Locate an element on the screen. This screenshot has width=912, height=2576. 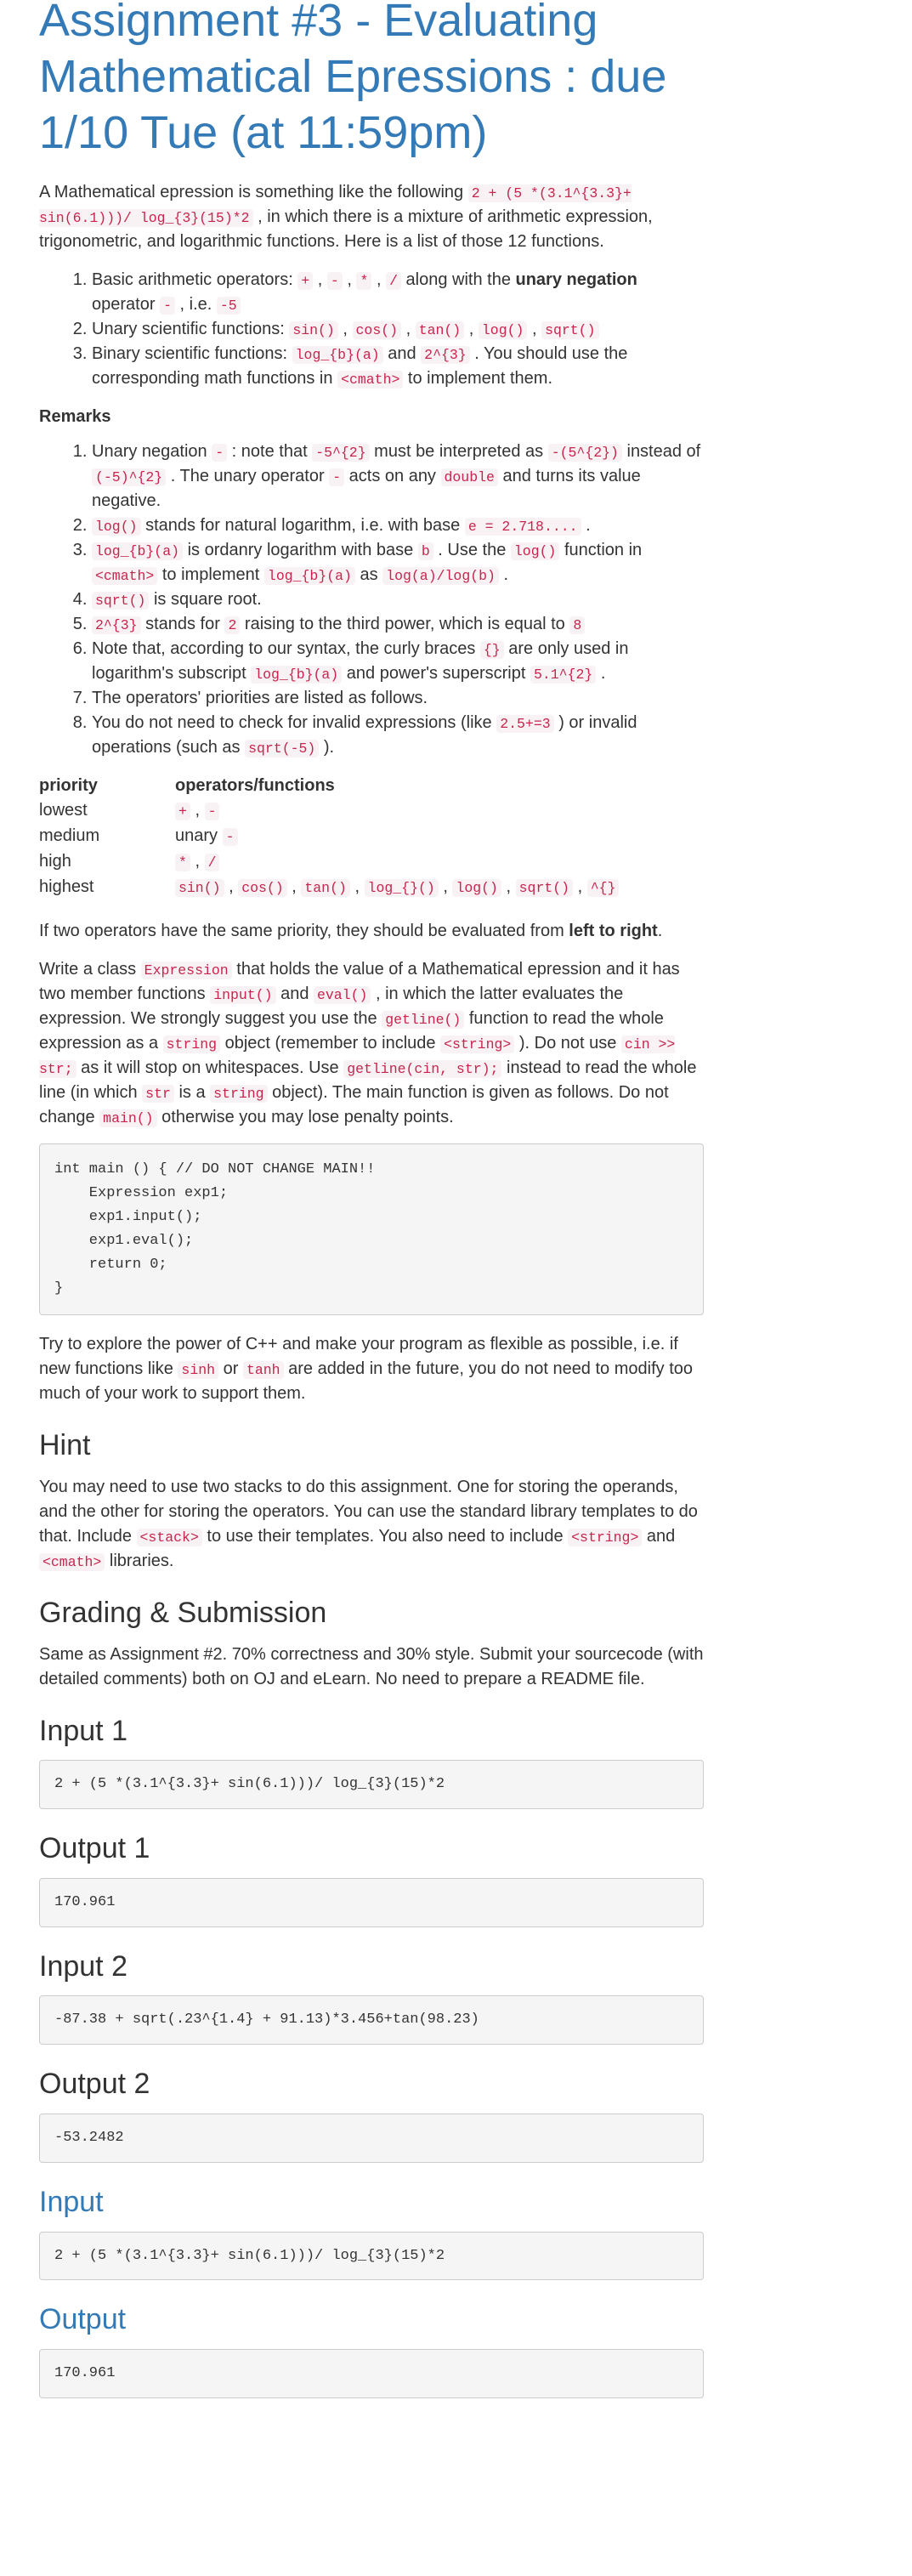
inline-code: eval() is located at coordinates (342, 995).